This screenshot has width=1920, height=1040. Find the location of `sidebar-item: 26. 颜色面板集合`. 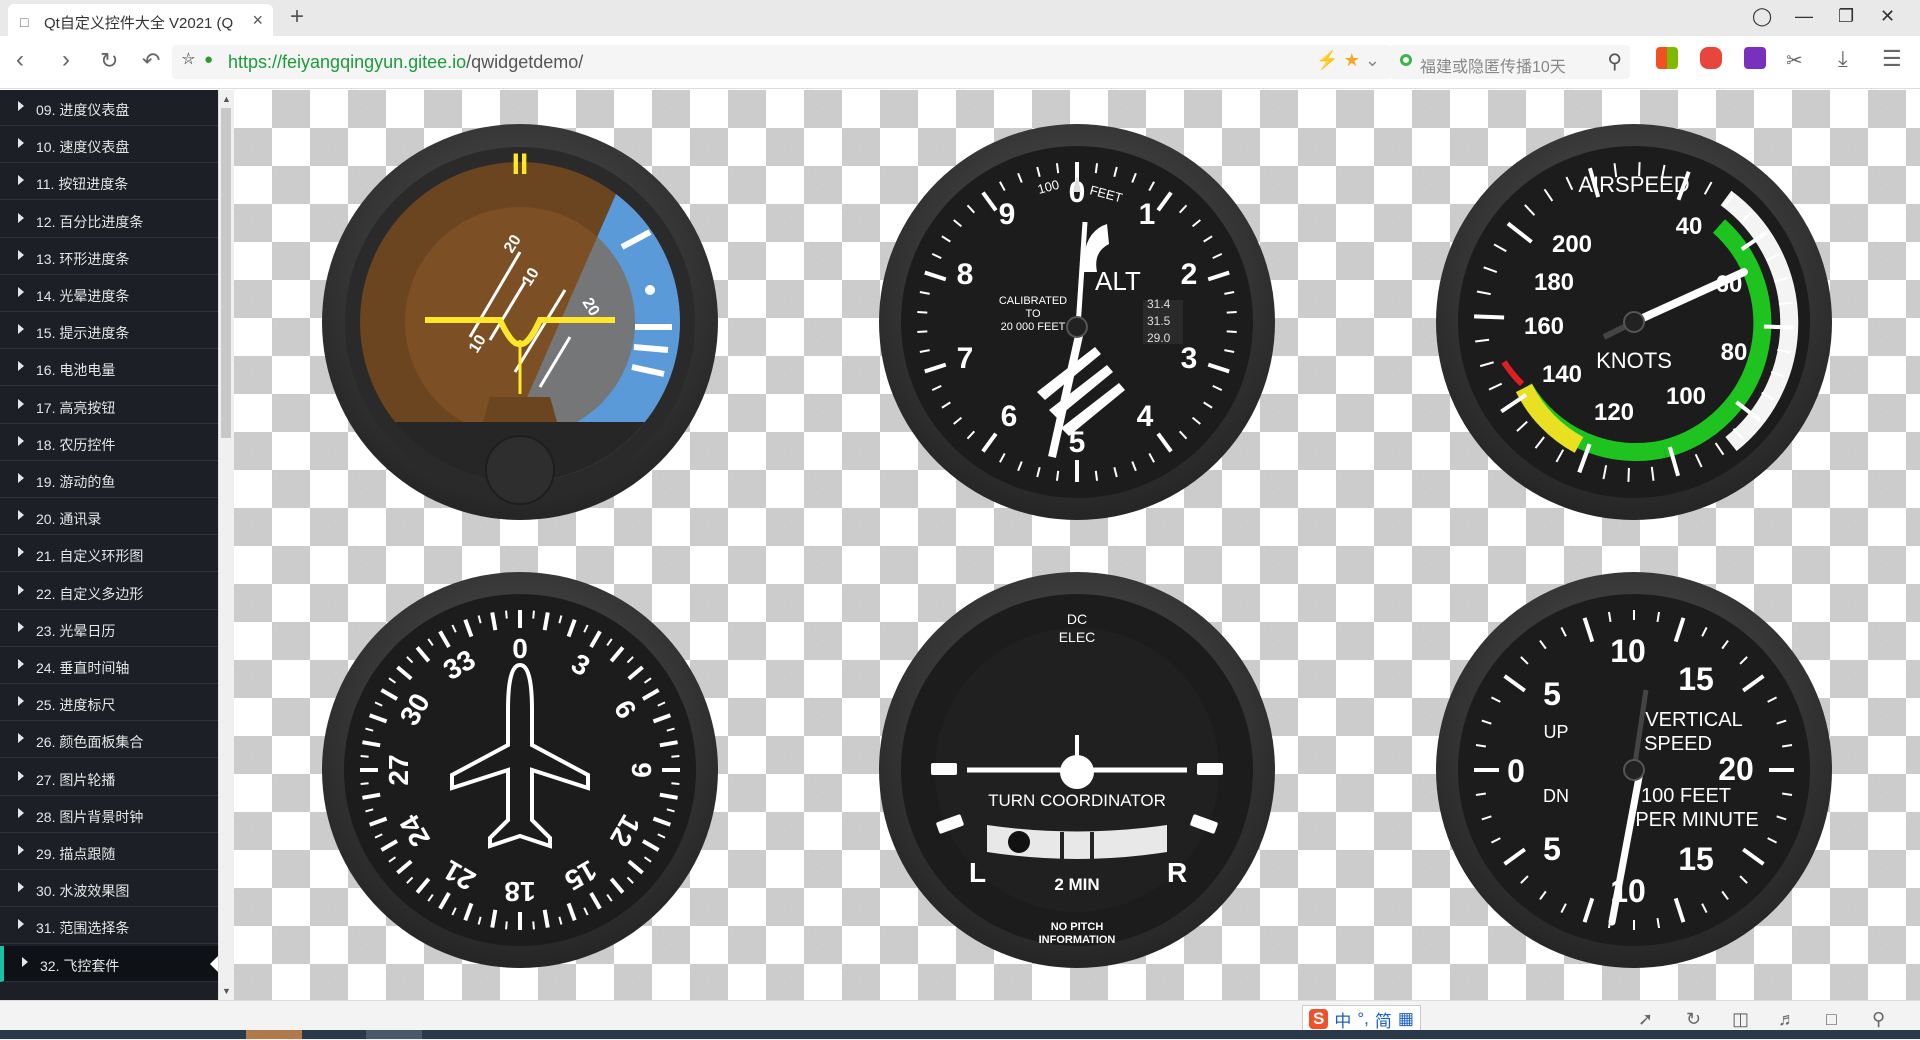

sidebar-item: 26. 颜色面板集合 is located at coordinates (109, 740).